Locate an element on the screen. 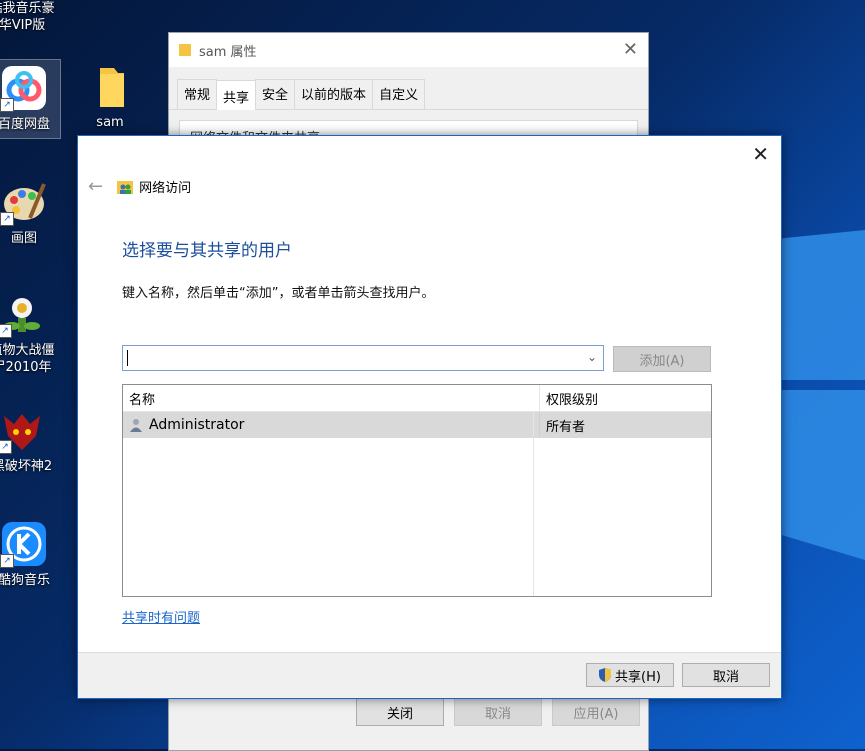 This screenshot has height=751, width=865. add-button: 添加(A) is located at coordinates (662, 359).